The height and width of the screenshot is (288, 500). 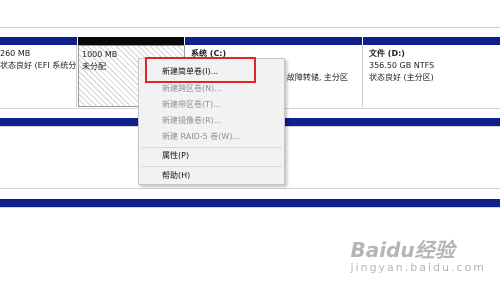 I want to click on data-d-bar, so click(x=431, y=41).